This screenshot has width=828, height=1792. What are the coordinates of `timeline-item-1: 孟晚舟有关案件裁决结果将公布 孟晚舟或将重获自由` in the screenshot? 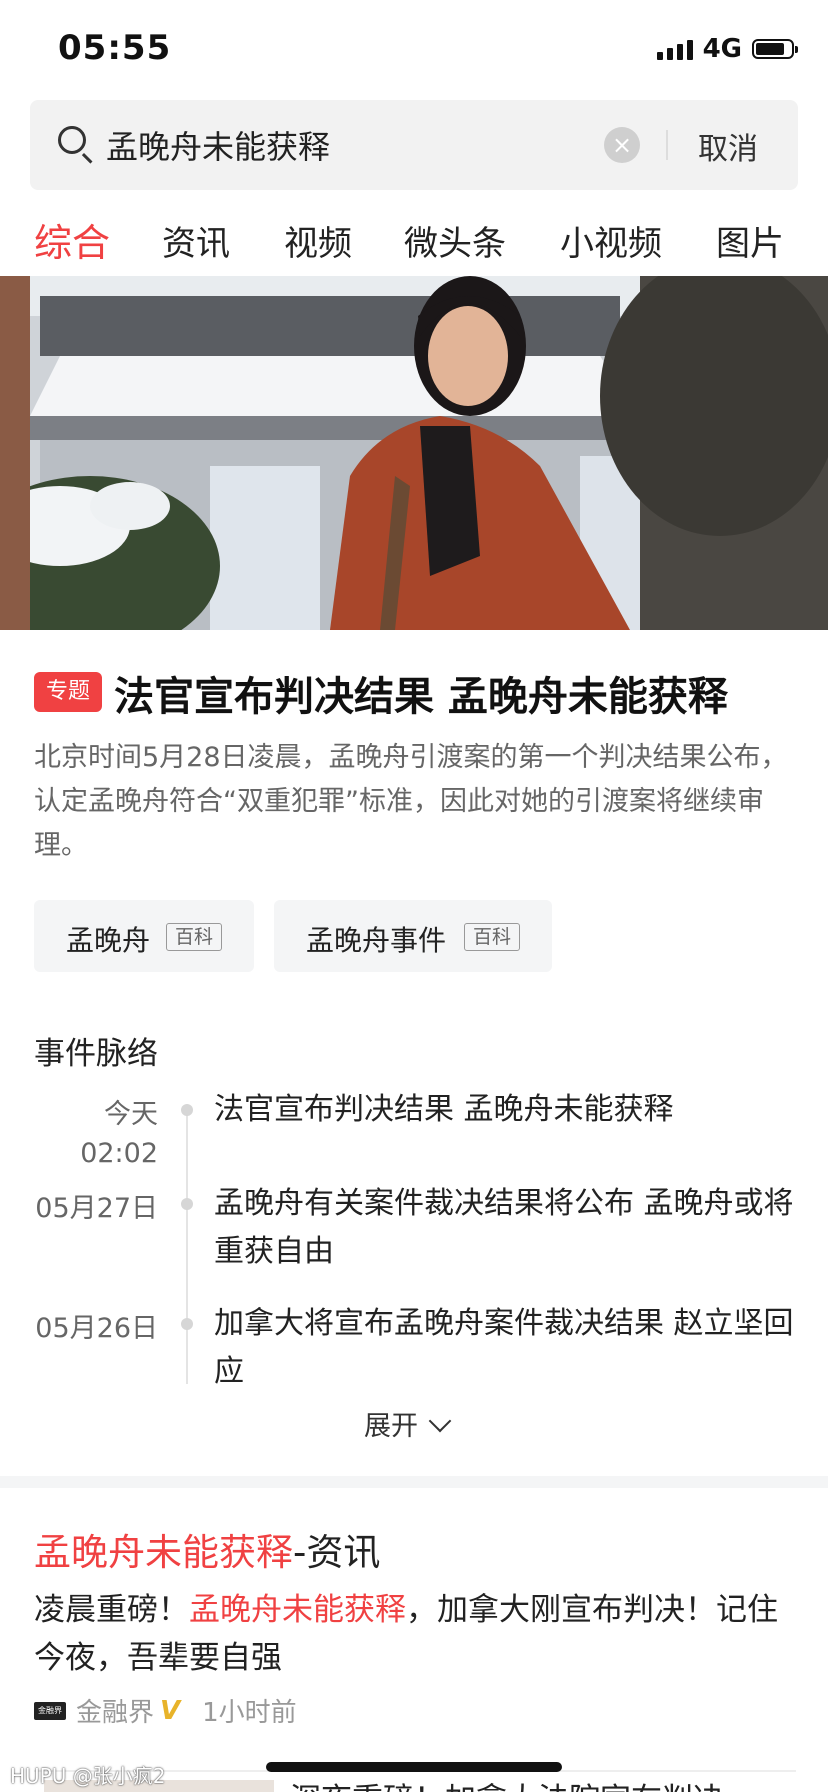 It's located at (504, 1228).